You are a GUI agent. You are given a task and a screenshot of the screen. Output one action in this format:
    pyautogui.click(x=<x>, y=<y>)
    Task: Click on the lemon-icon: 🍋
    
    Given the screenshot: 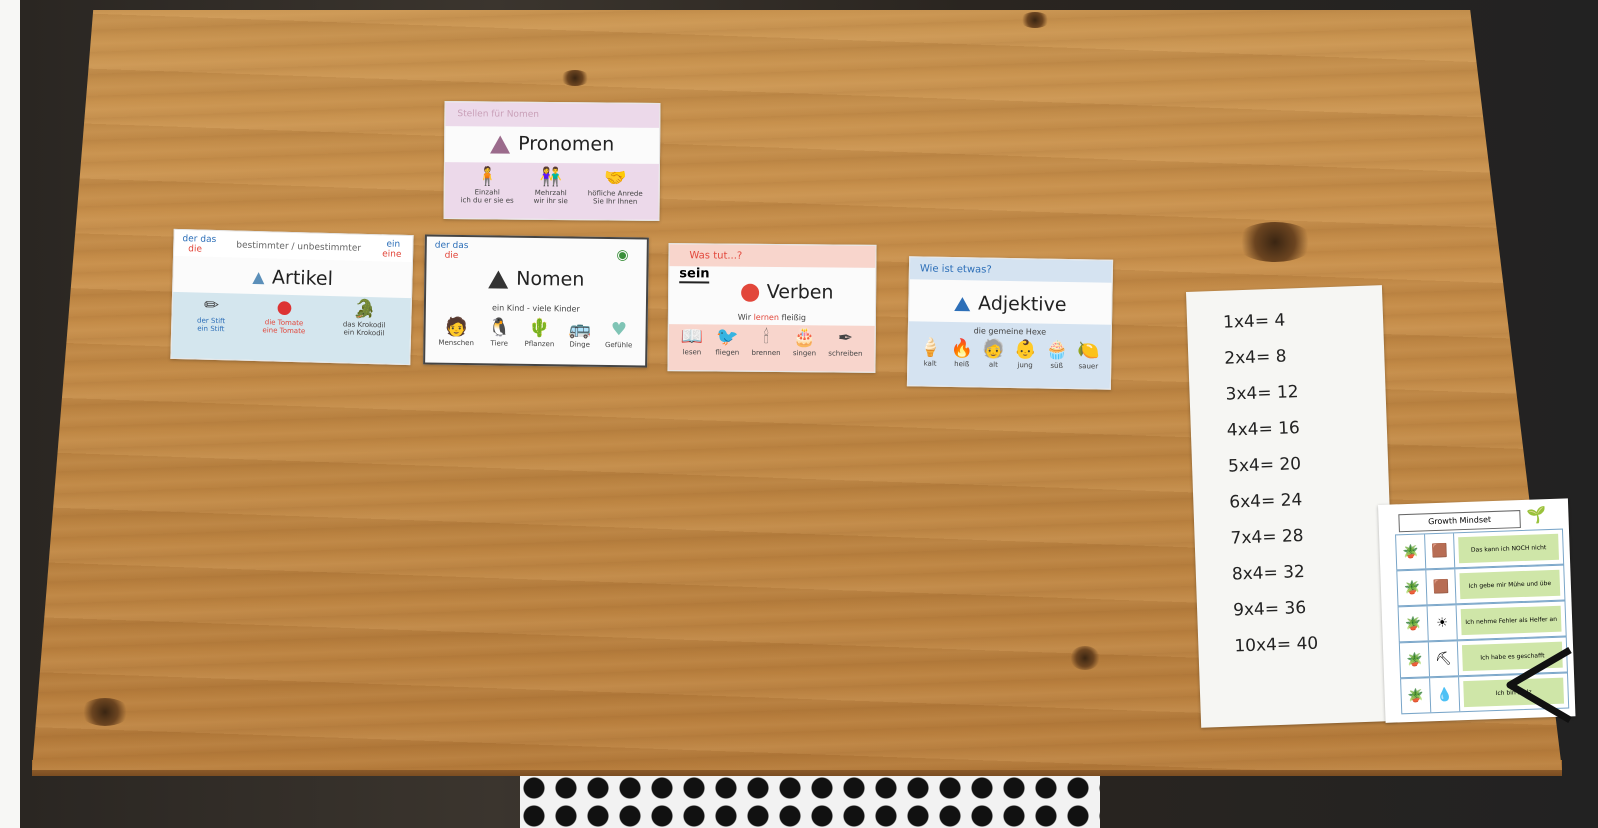 What is the action you would take?
    pyautogui.click(x=1089, y=351)
    